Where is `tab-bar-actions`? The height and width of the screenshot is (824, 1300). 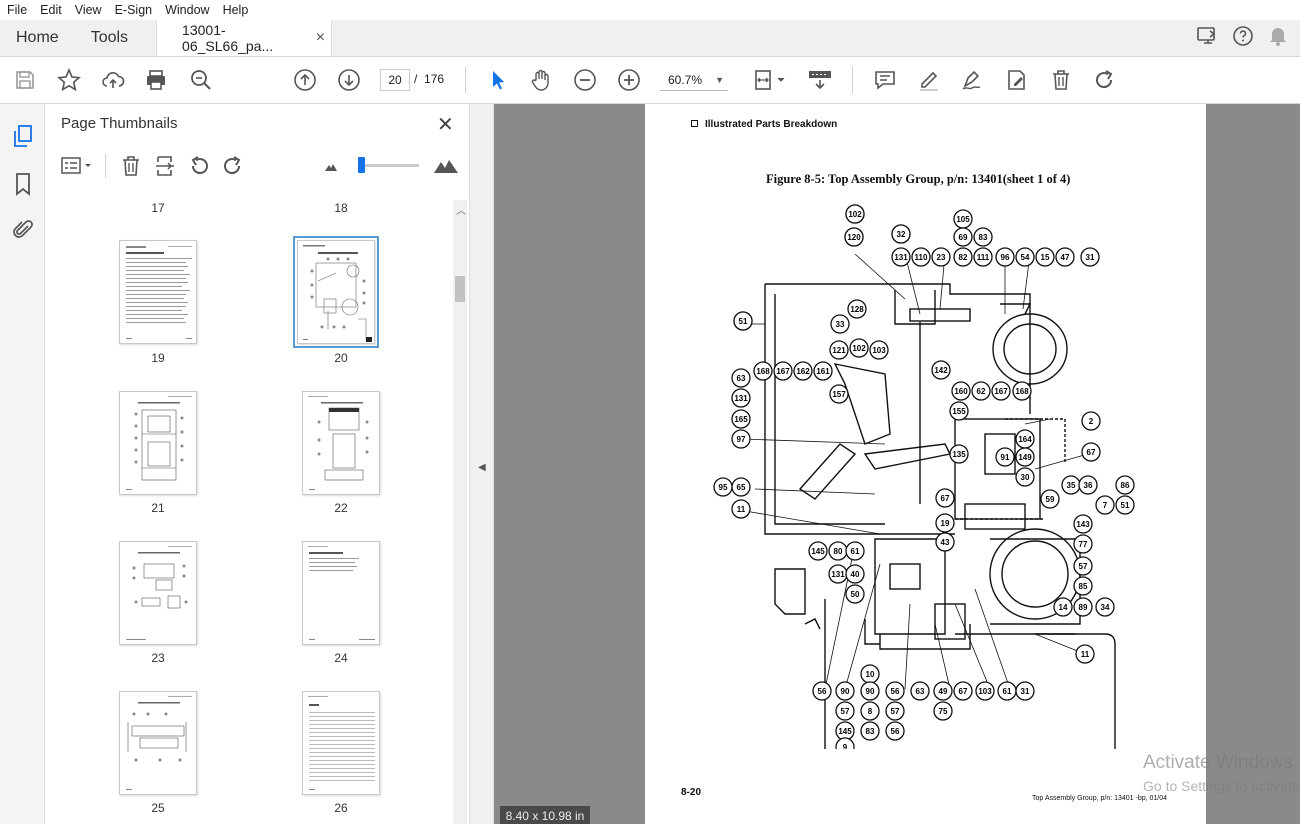 tab-bar-actions is located at coordinates (1248, 38).